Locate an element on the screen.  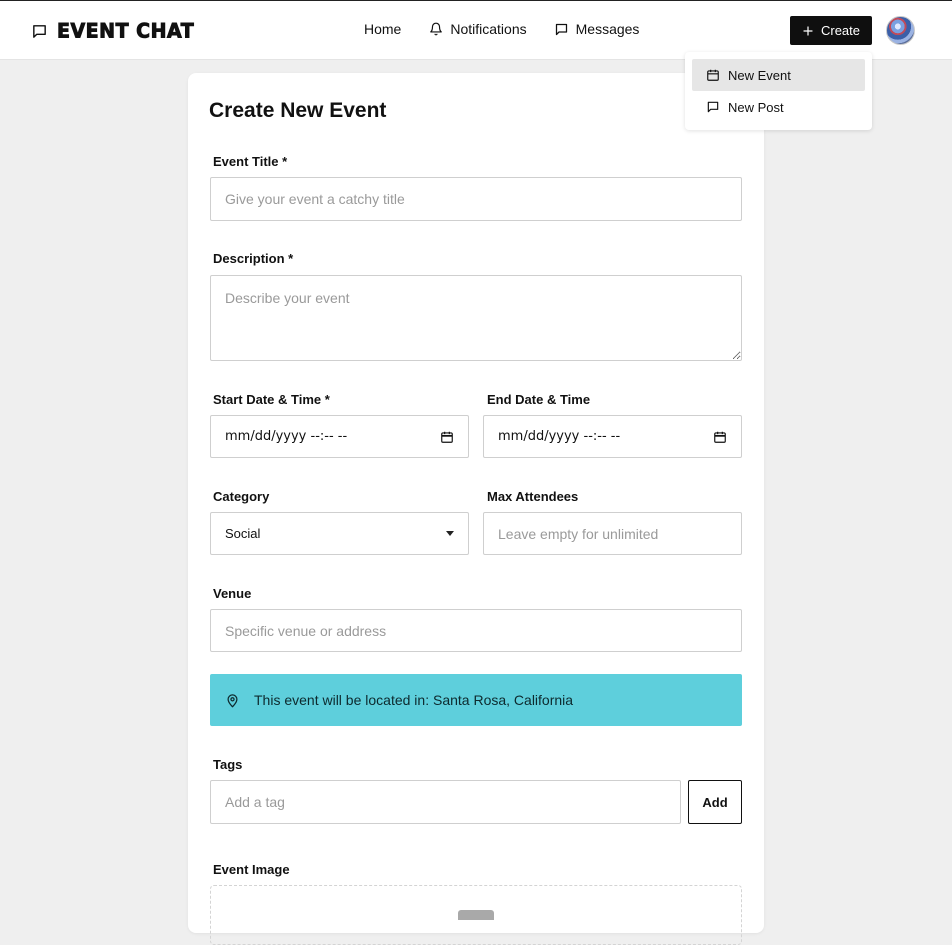
description-label: Description * is located at coordinates (253, 258).